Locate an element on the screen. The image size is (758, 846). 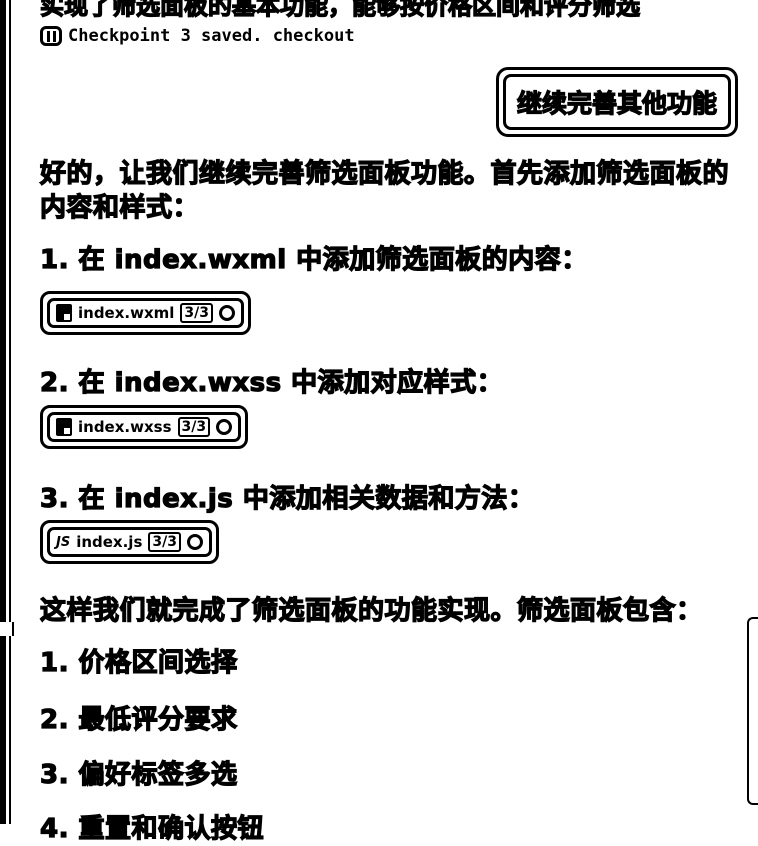
file-chip-index-wxml: index.wxml 3/3 is located at coordinates (146, 313).